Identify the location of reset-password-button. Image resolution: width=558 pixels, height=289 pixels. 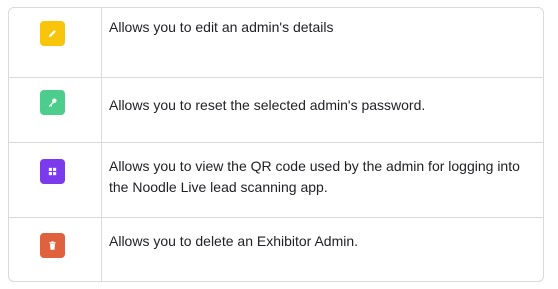
(52, 102).